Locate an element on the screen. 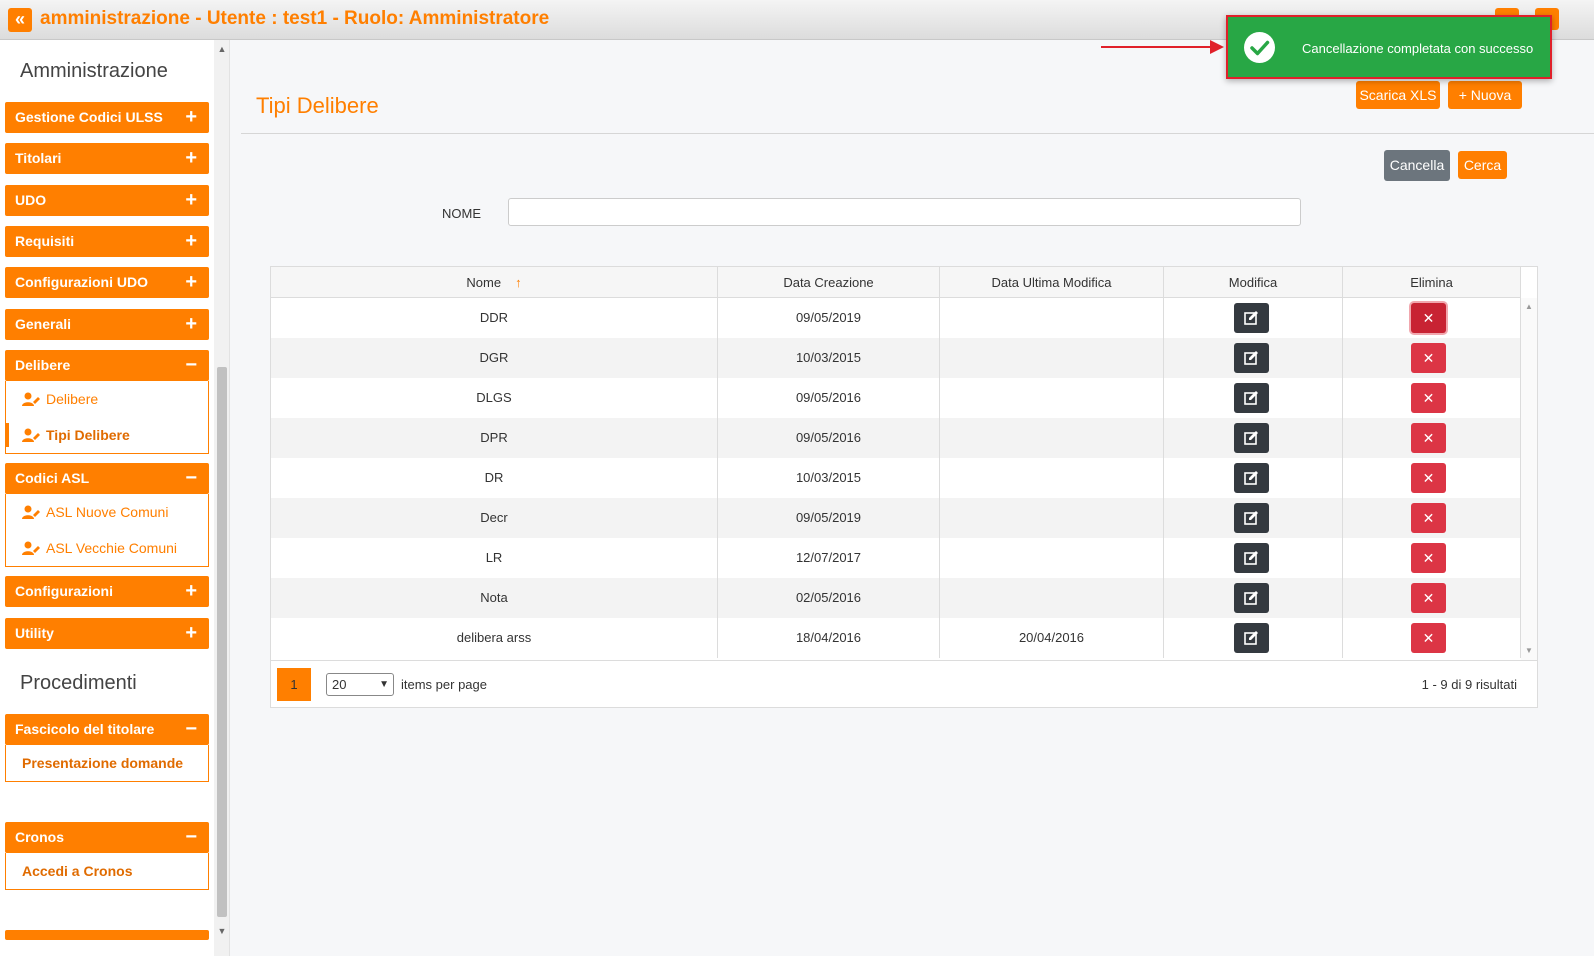 The width and height of the screenshot is (1594, 956). sidebar-item-accedi-cronos: Accedi a Cronos is located at coordinates (107, 871).